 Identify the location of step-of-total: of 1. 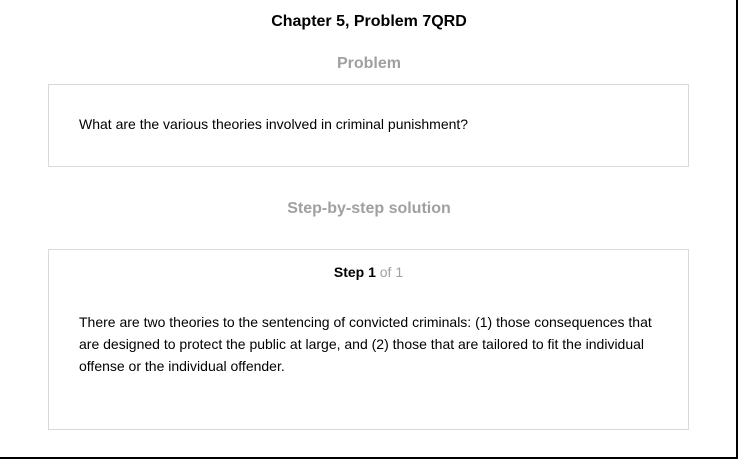
(391, 272).